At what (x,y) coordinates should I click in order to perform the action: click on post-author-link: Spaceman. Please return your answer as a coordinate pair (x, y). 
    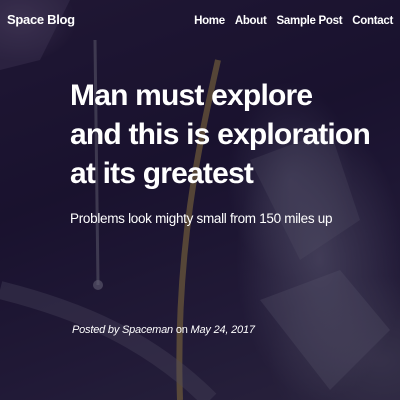
    Looking at the image, I should click on (147, 330).